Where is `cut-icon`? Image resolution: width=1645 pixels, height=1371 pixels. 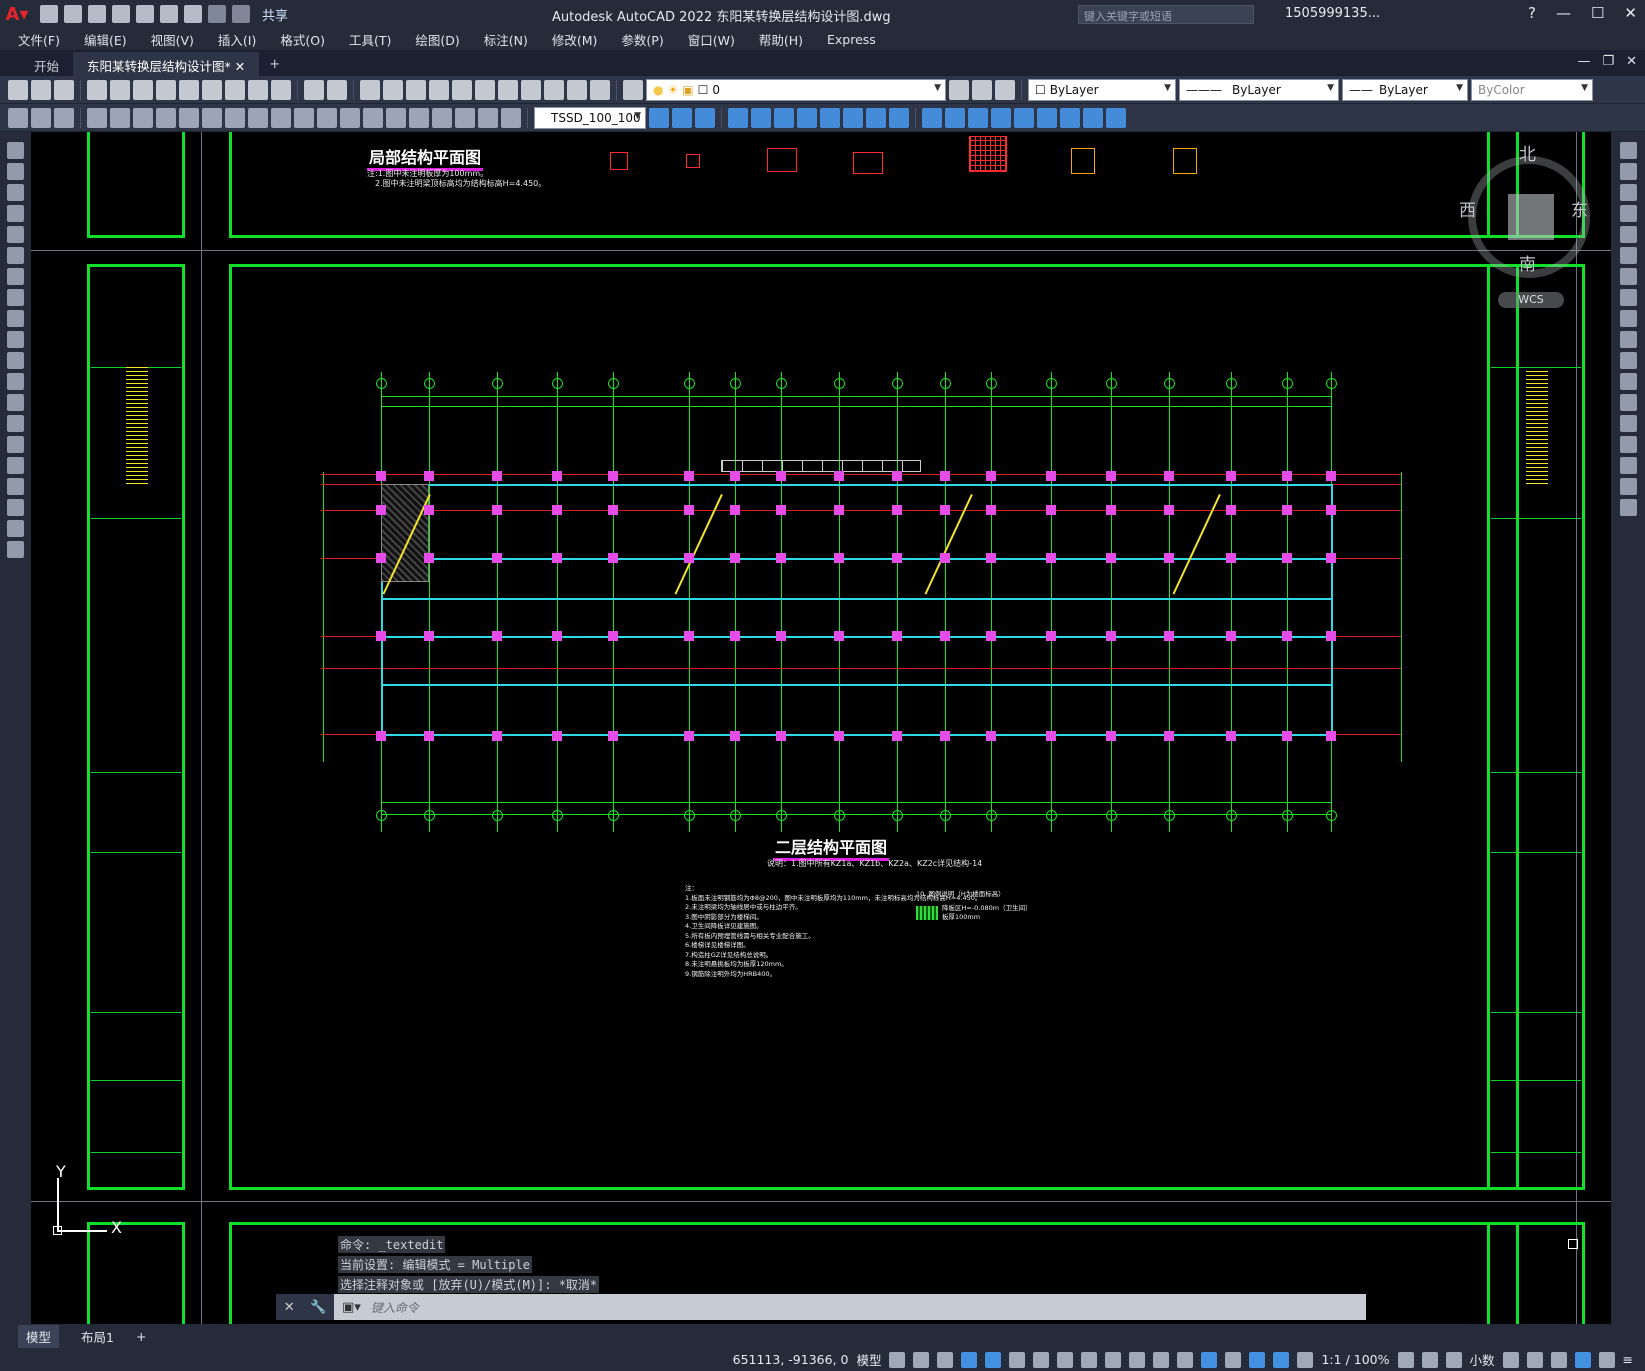
cut-icon is located at coordinates (189, 89).